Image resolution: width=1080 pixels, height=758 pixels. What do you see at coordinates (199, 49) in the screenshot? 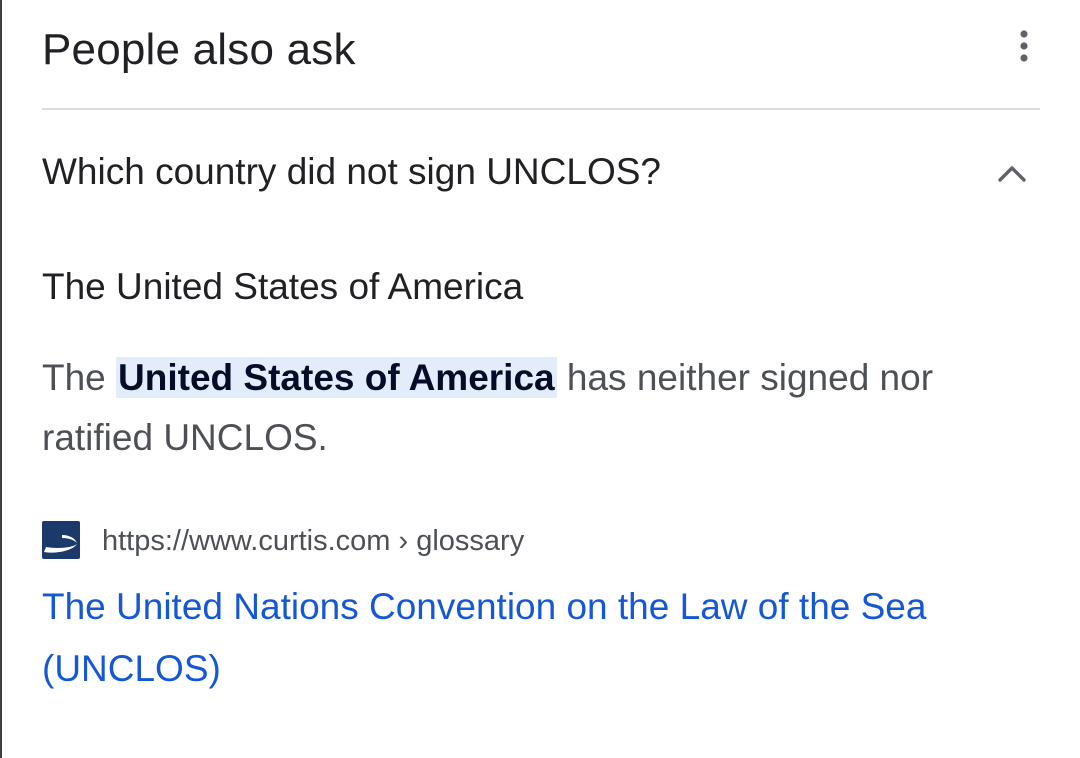
I see `paa-title: People also ask` at bounding box center [199, 49].